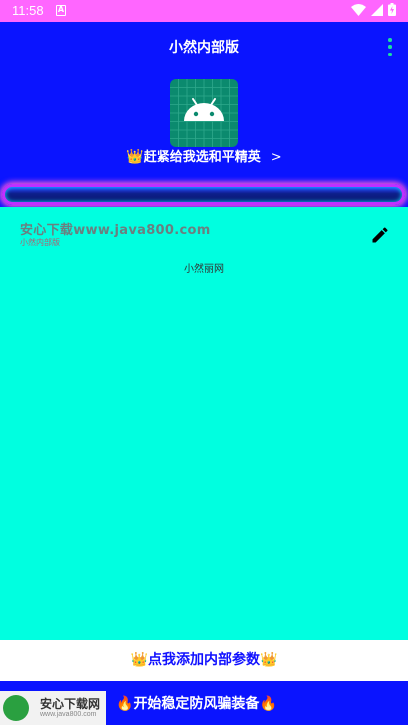 The width and height of the screenshot is (408, 725). What do you see at coordinates (204, 269) in the screenshot?
I see `panel-caption: 小然丽网` at bounding box center [204, 269].